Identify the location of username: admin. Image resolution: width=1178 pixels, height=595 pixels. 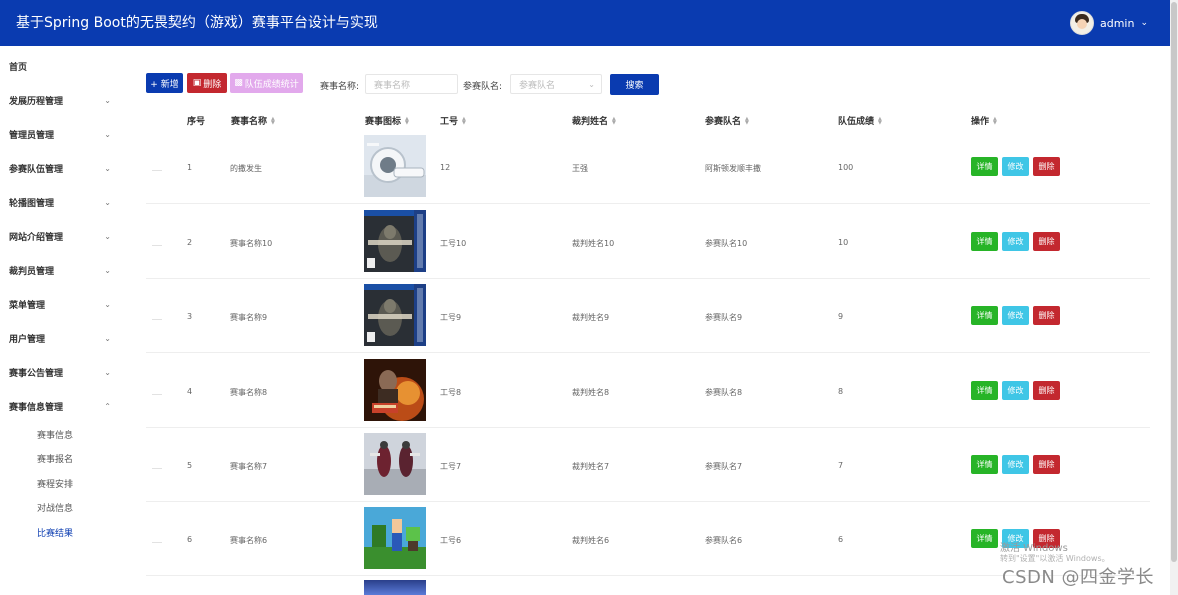
(1117, 23).